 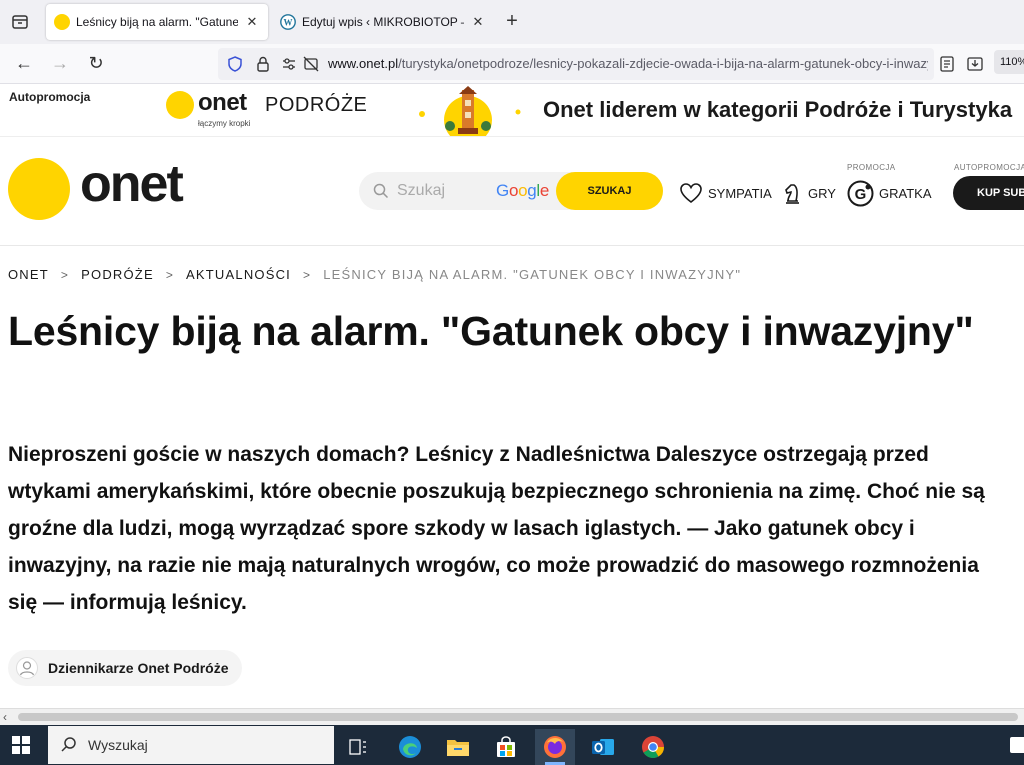 I want to click on lock-icon, so click(x=263, y=64).